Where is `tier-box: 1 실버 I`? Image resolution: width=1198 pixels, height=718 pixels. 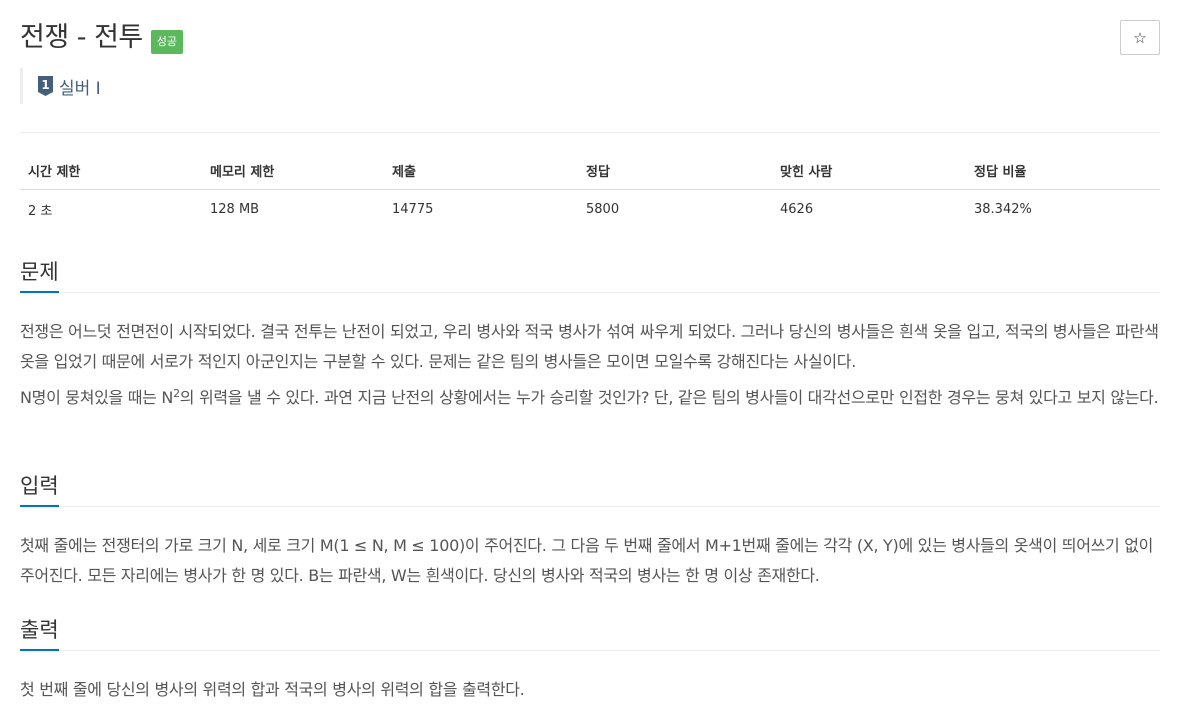
tier-box: 1 실버 I is located at coordinates (60, 86).